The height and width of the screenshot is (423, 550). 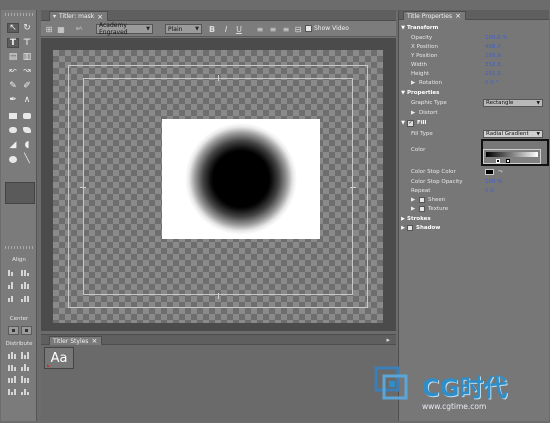 I want to click on rectangle-tool-icon, so click(x=13, y=116).